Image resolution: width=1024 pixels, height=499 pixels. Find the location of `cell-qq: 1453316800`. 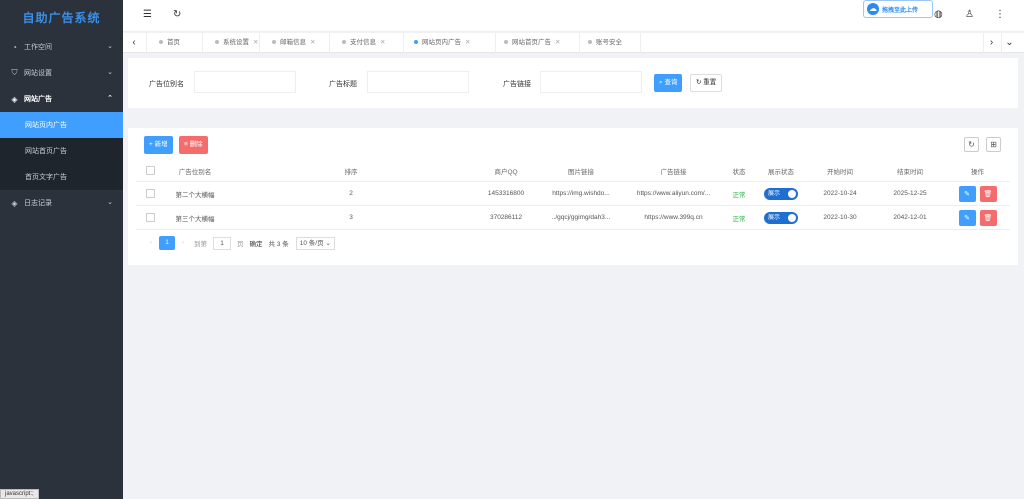

cell-qq: 1453316800 is located at coordinates (506, 193).